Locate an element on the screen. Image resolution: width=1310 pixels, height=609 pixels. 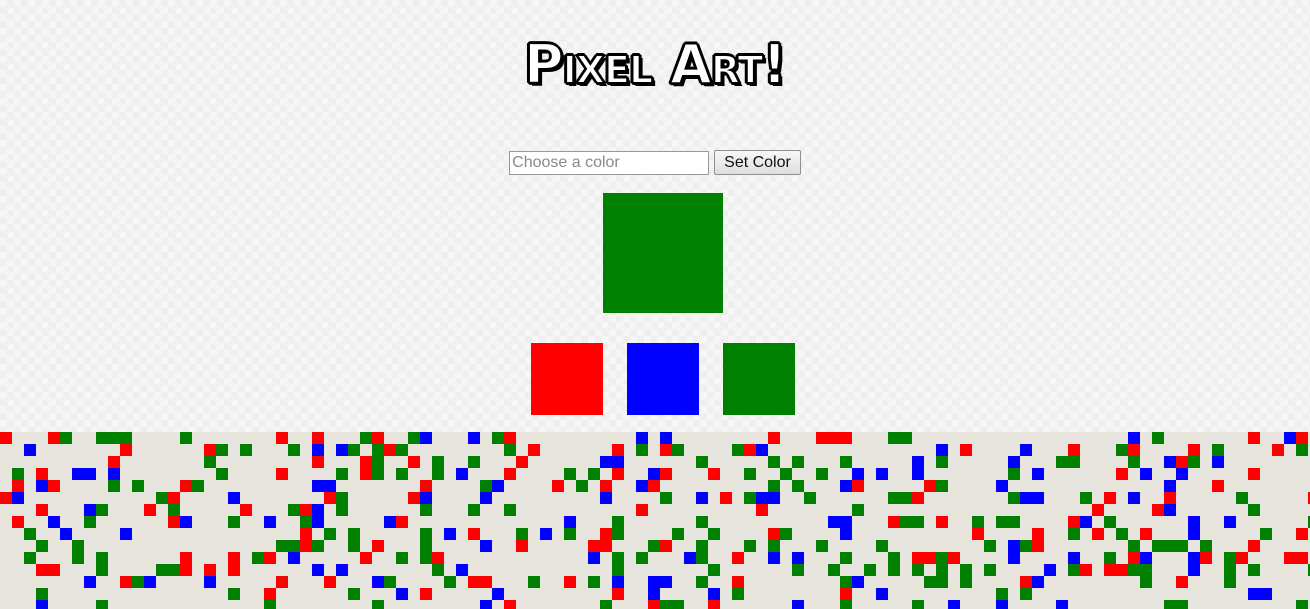
palette-swatch-red is located at coordinates (567, 379).